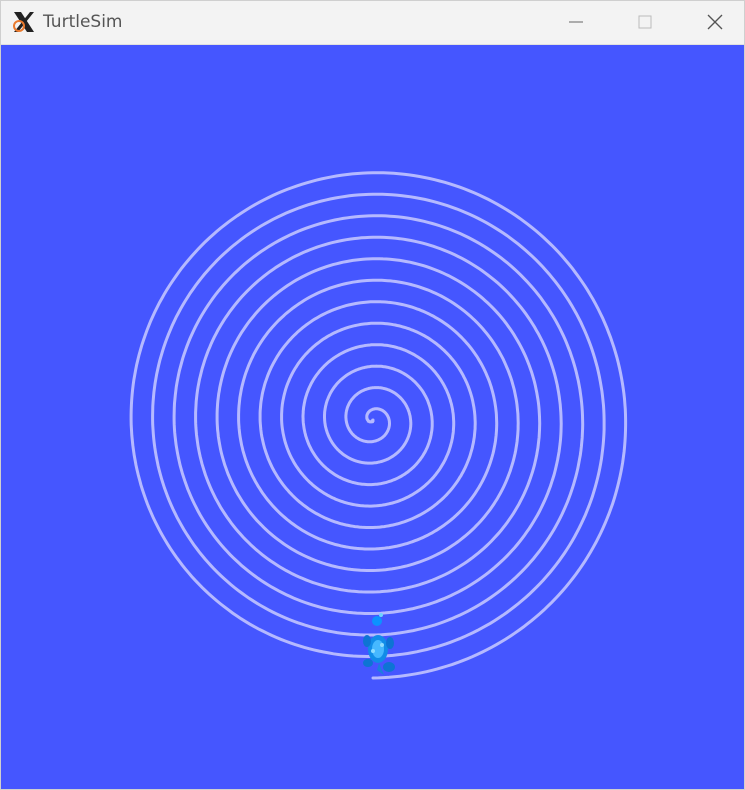 The height and width of the screenshot is (790, 745). What do you see at coordinates (23, 22) in the screenshot?
I see `xorg-x-icon` at bounding box center [23, 22].